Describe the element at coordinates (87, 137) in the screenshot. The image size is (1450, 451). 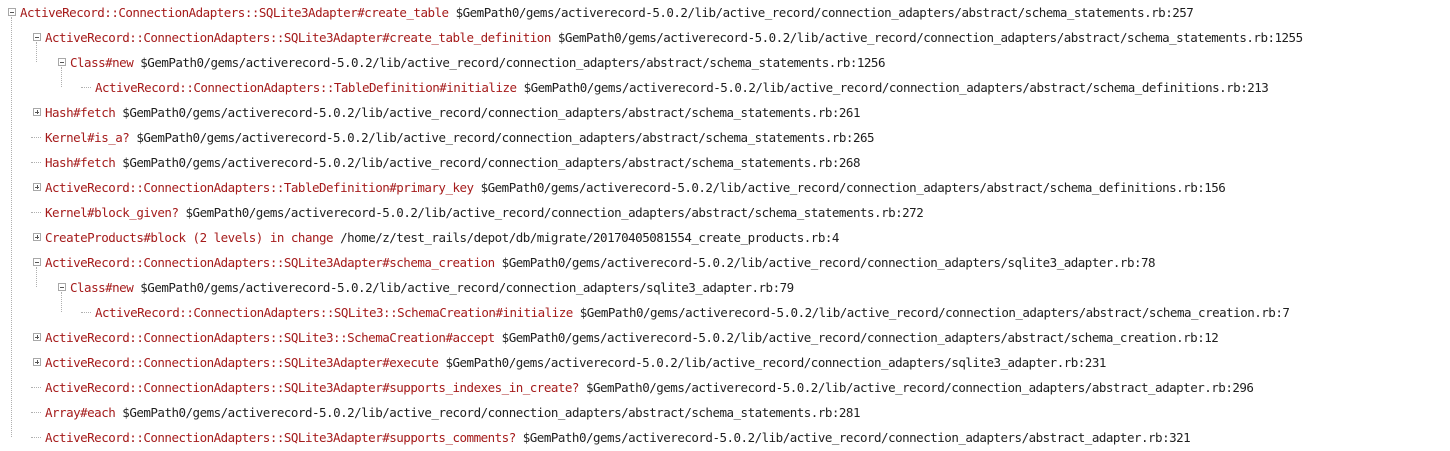
I see `method-name: Kernel#is_a?` at that location.